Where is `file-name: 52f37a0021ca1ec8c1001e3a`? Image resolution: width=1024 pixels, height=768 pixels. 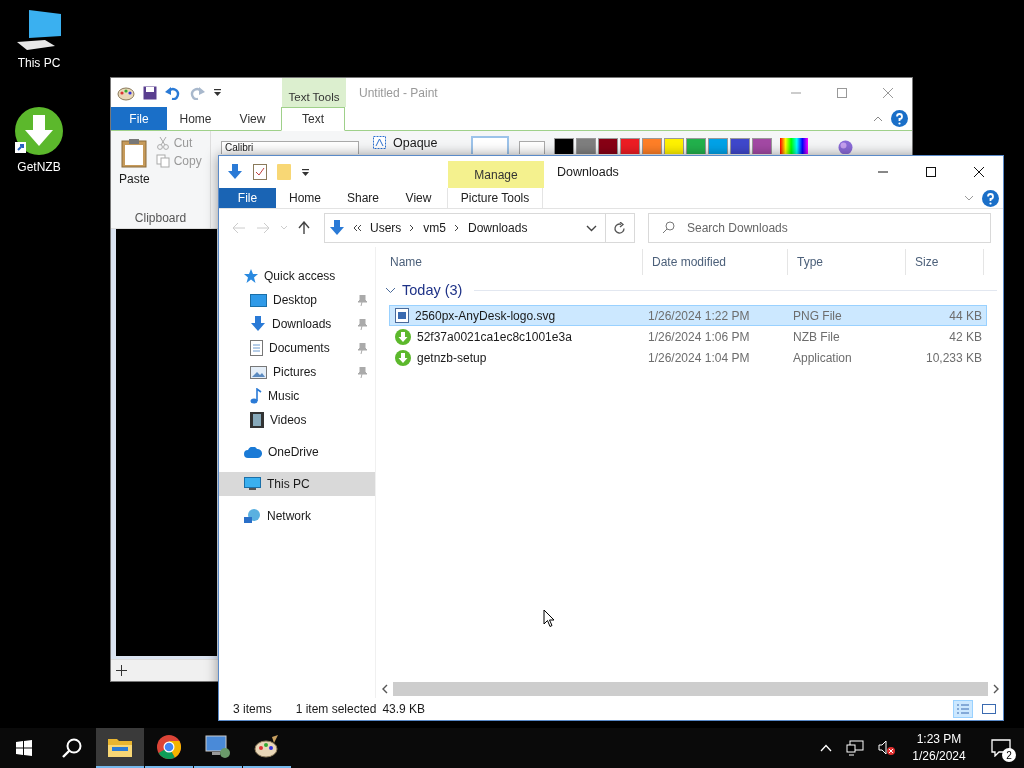 file-name: 52f37a0021ca1ec8c1001e3a is located at coordinates (494, 336).